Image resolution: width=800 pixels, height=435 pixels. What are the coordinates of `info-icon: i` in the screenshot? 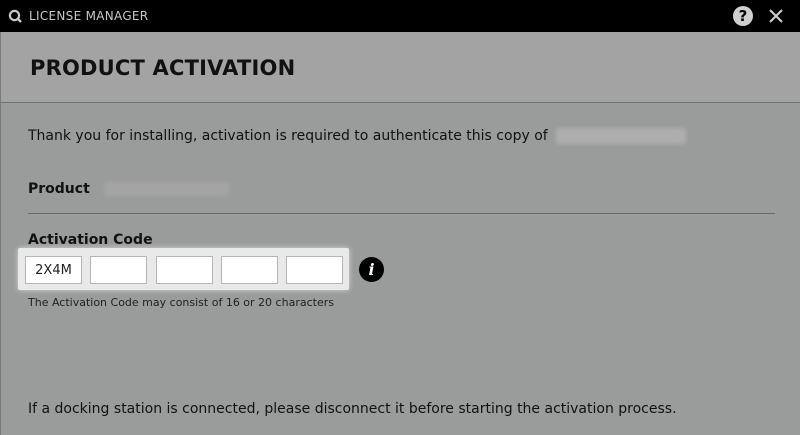 It's located at (371, 269).